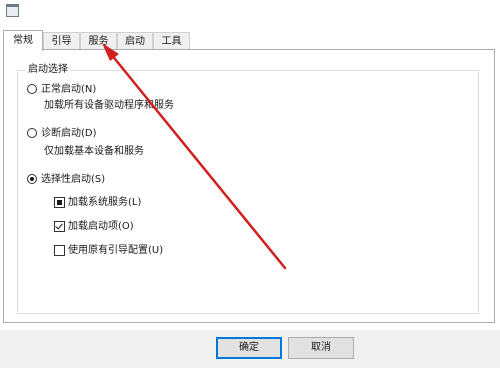 The width and height of the screenshot is (500, 368). Describe the element at coordinates (105, 202) in the screenshot. I see `checkbox-label: 加载系统服务(L)` at that location.